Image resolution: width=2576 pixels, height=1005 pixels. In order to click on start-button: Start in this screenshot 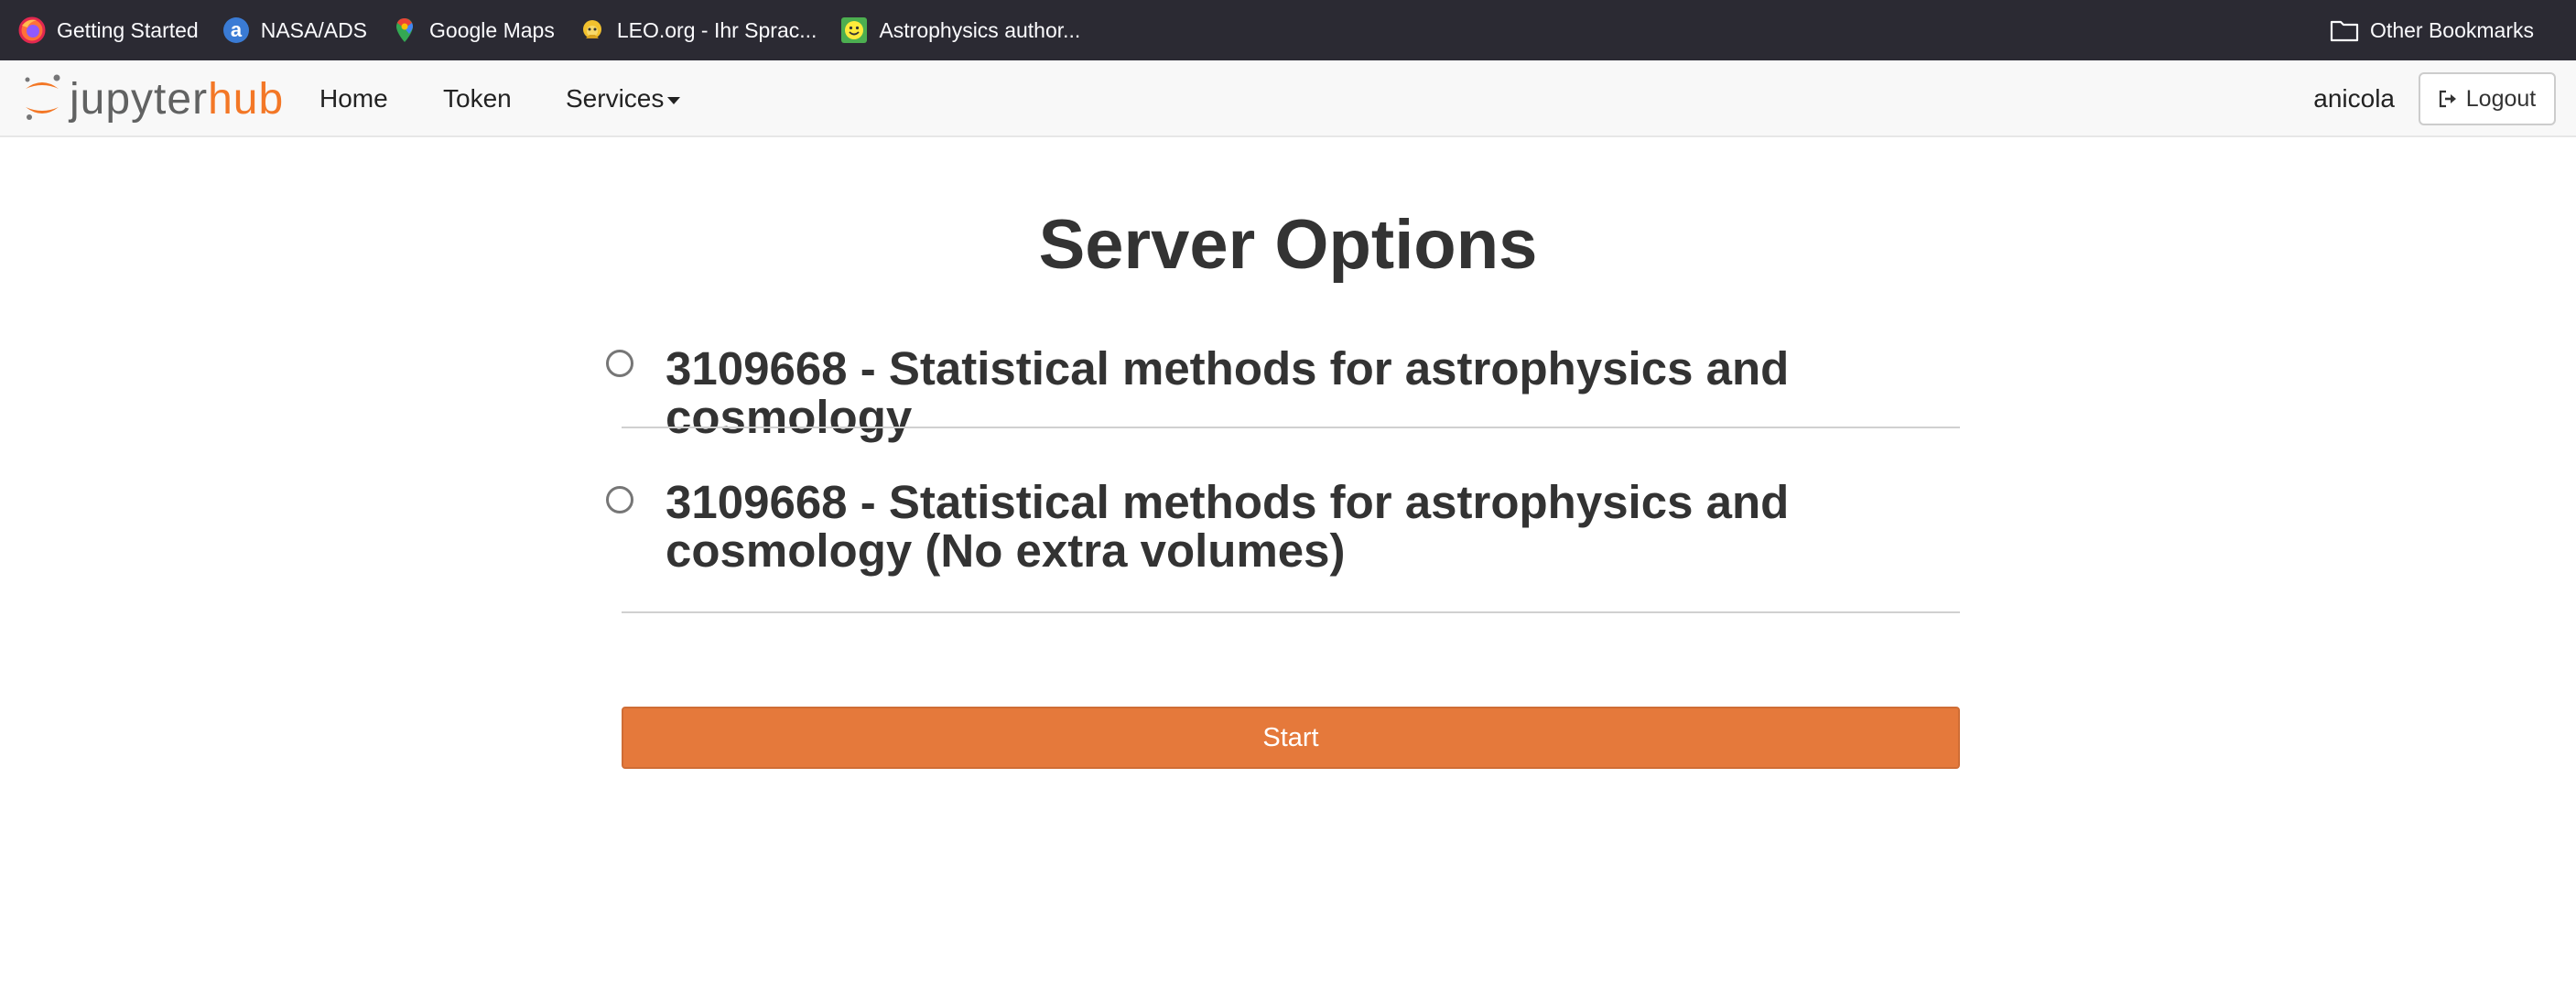, I will do `click(1291, 738)`.